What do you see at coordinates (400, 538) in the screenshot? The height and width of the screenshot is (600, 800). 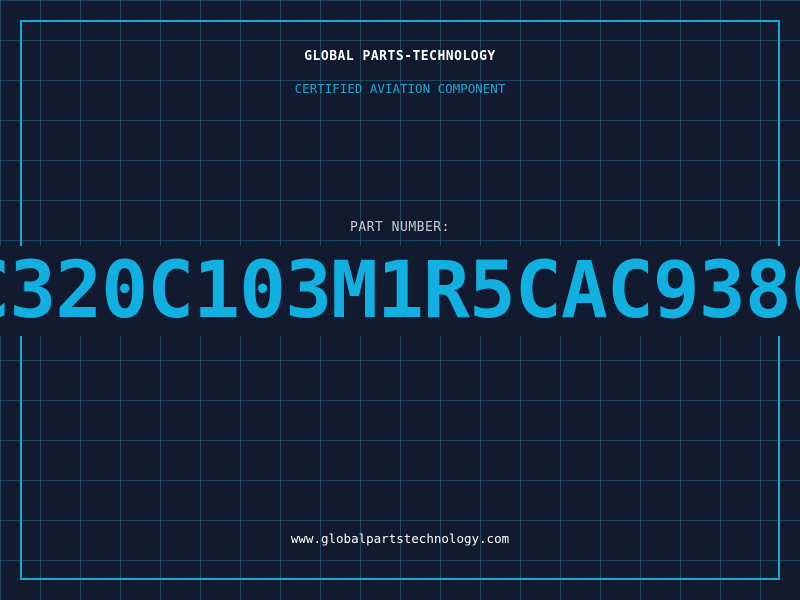 I see `website-url: www.globalpartstechnology.com` at bounding box center [400, 538].